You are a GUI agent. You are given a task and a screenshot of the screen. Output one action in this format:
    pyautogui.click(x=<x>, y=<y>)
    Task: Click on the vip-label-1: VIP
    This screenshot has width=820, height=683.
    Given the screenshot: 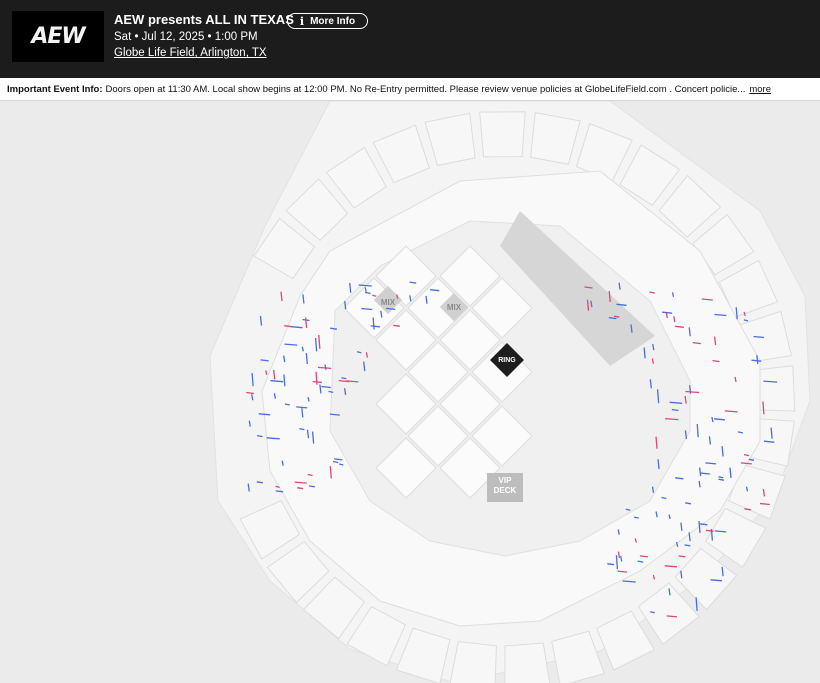 What is the action you would take?
    pyautogui.click(x=505, y=480)
    